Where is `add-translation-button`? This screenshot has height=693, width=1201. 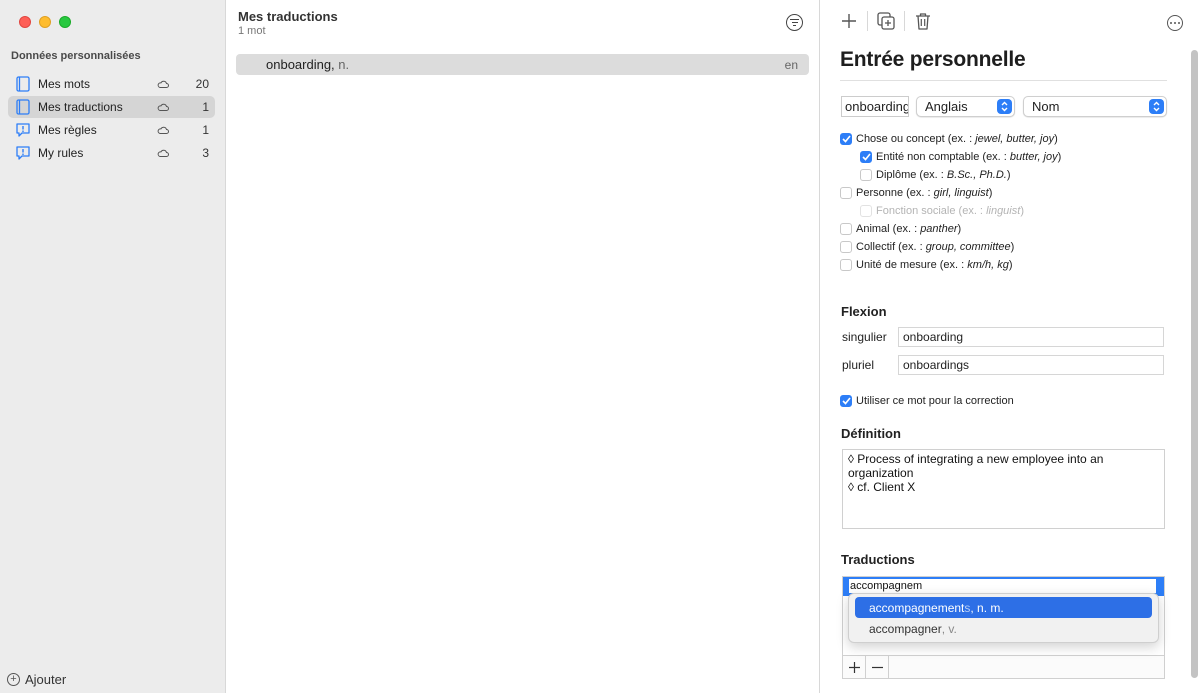
add-translation-button is located at coordinates (854, 667).